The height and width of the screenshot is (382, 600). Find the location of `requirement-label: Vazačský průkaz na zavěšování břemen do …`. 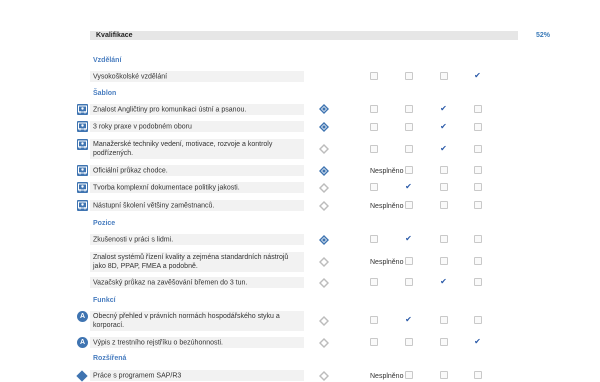

requirement-label: Vazačský průkaz na zavěšování břemen do … is located at coordinates (170, 282).